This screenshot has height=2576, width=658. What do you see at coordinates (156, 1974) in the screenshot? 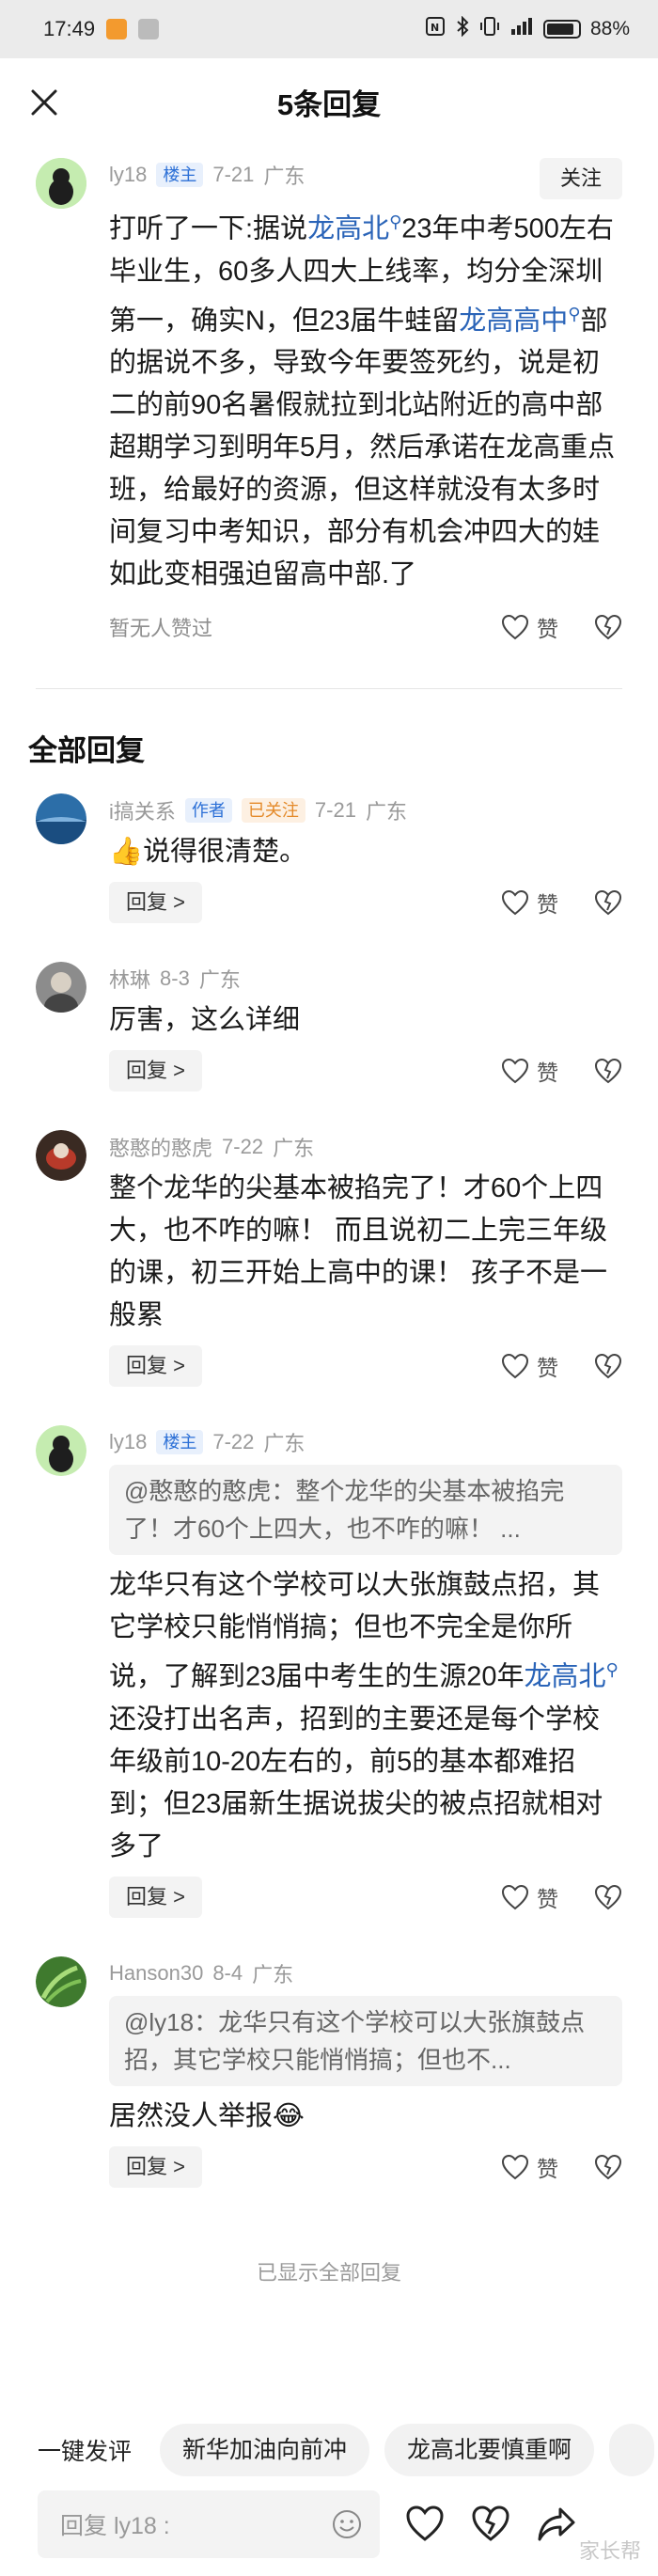
I see `username: Hanson30` at bounding box center [156, 1974].